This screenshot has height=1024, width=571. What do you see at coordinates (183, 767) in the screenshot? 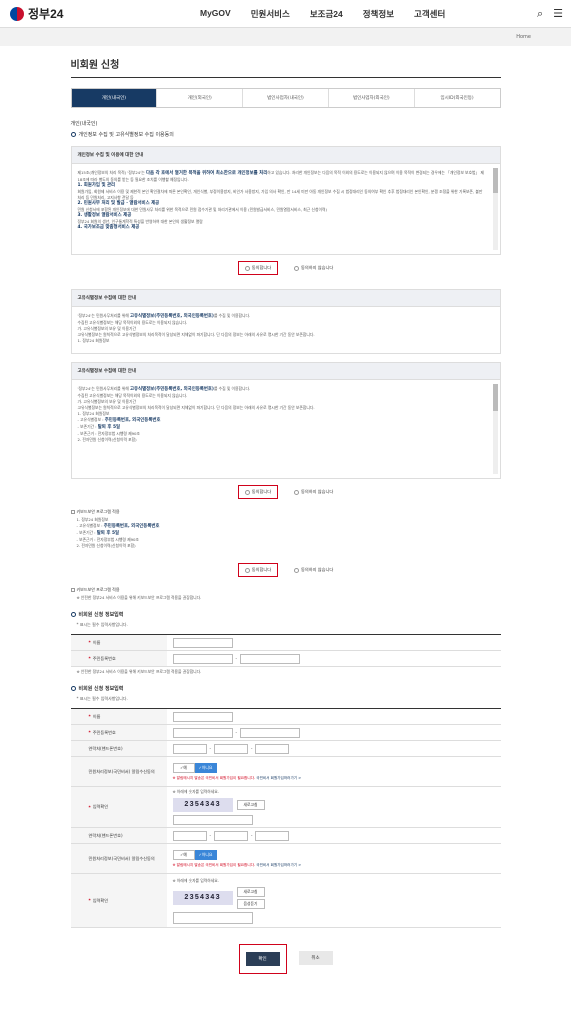
I see `sms-yes-toggle: ✓ 예` at bounding box center [183, 767].